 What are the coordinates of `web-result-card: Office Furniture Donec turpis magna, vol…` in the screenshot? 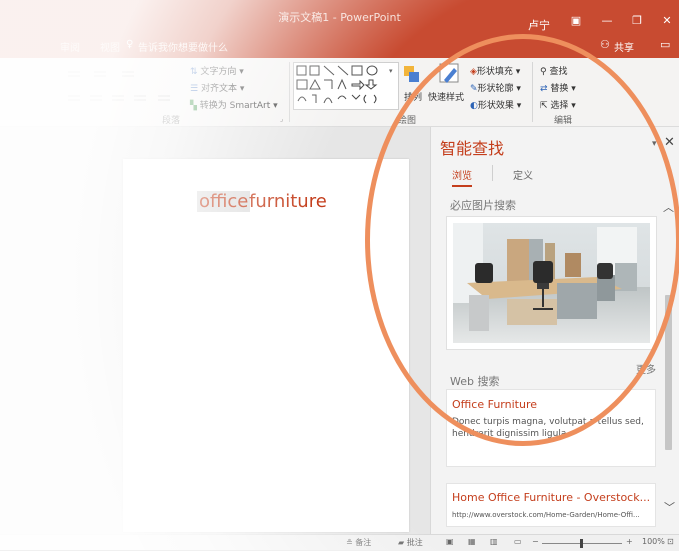 It's located at (551, 428).